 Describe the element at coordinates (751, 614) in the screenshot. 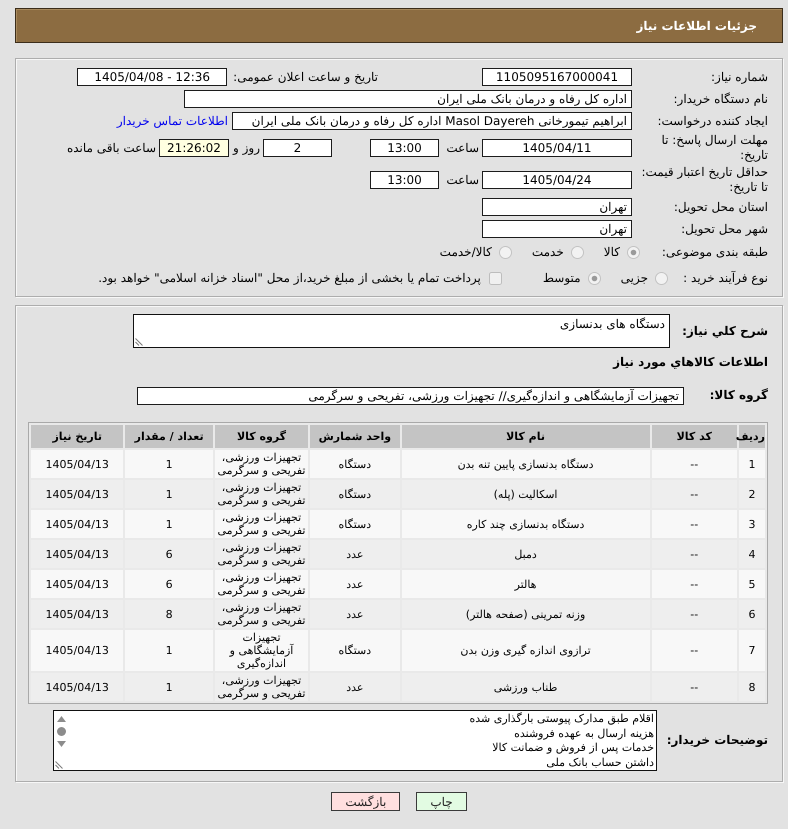

I see `row-number-cell: 6` at that location.